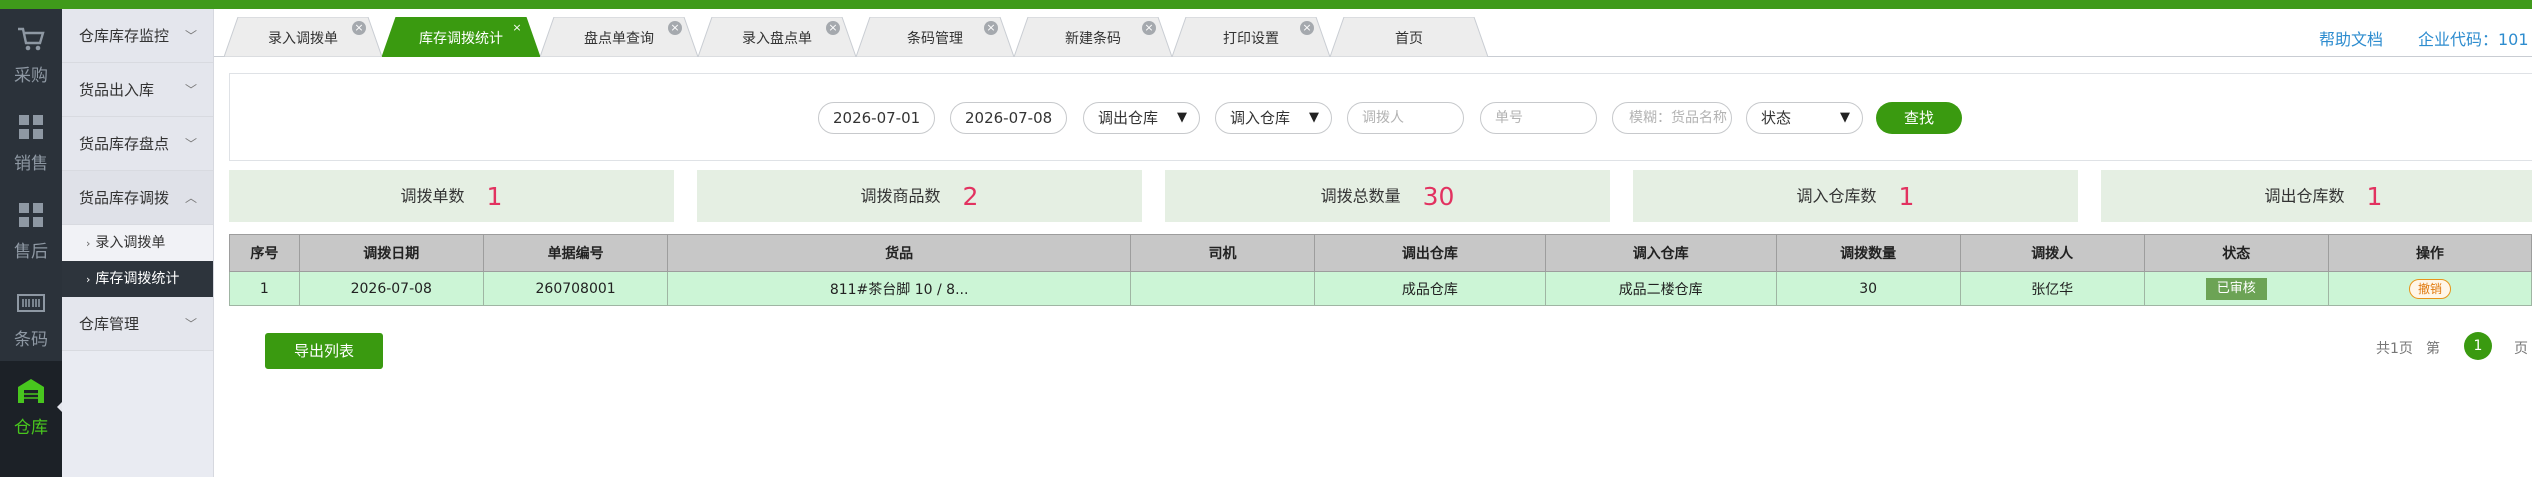 Image resolution: width=2532 pixels, height=477 pixels. Describe the element at coordinates (31, 215) in the screenshot. I see `aftersale-grid-icon` at that location.